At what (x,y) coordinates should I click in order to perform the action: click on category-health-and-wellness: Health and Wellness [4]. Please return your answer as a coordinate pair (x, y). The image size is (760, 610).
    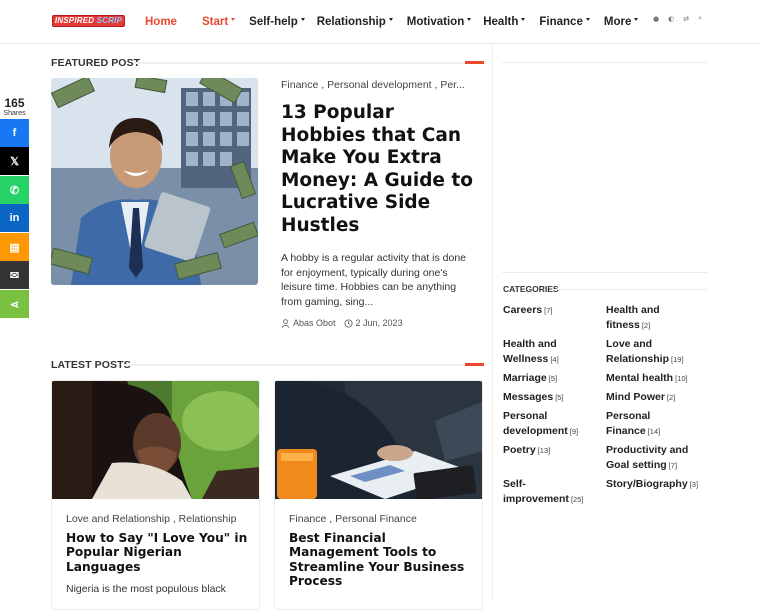
    Looking at the image, I should click on (552, 352).